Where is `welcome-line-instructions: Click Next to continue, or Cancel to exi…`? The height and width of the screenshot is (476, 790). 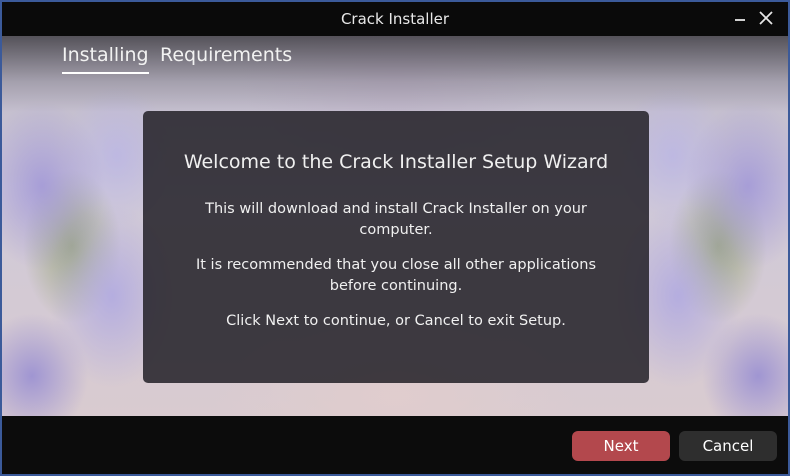 welcome-line-instructions: Click Next to continue, or Cancel to exi… is located at coordinates (396, 321).